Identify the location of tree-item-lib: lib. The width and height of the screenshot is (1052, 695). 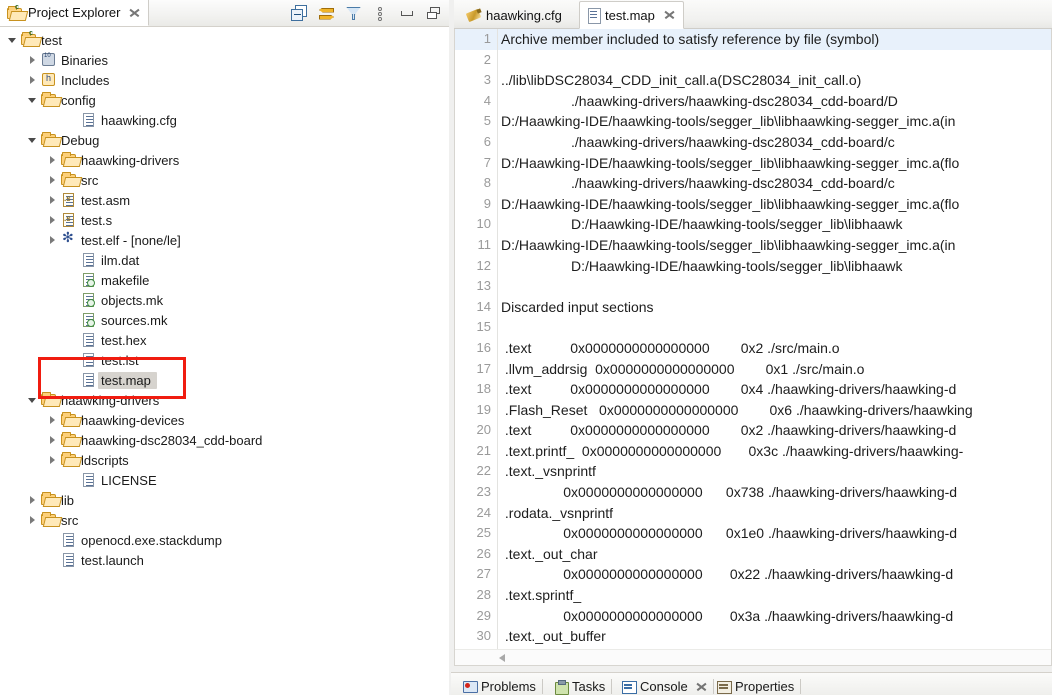
(224, 500).